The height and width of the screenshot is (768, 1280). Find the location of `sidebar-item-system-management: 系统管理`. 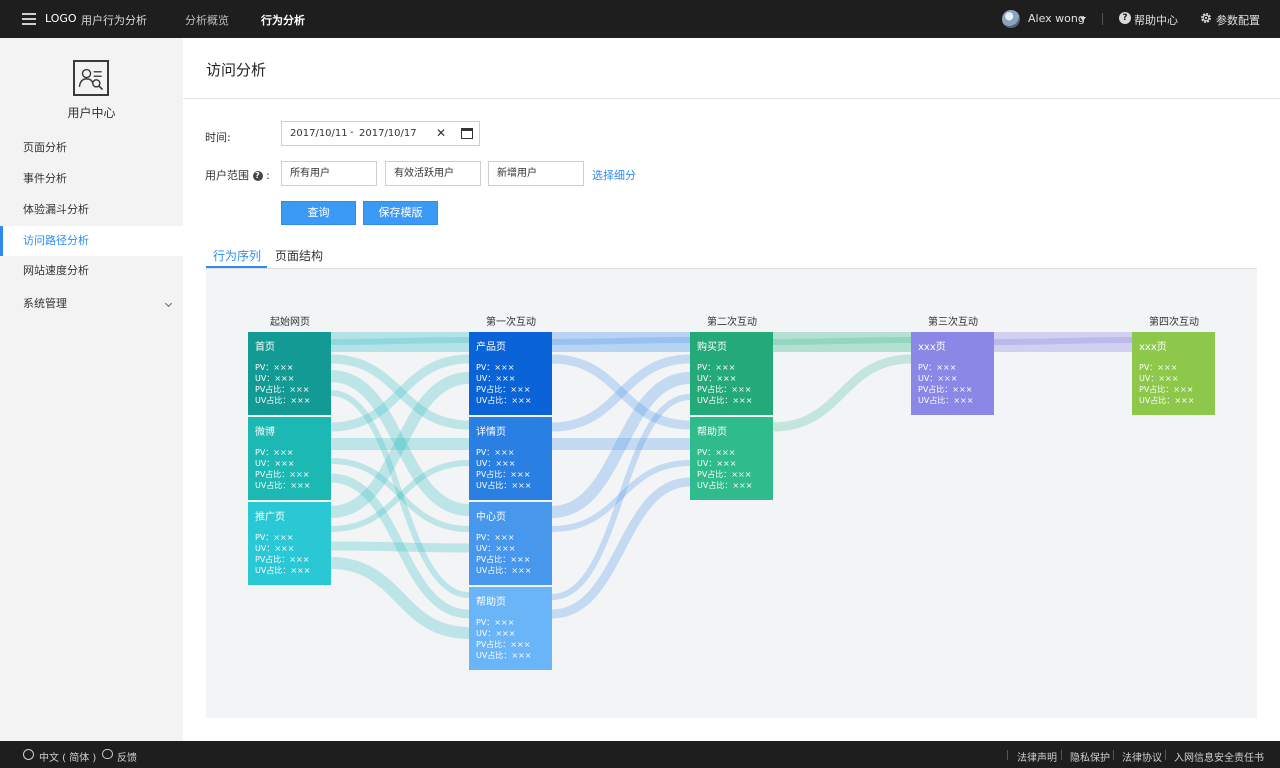

sidebar-item-system-management: 系统管理 is located at coordinates (91, 304).